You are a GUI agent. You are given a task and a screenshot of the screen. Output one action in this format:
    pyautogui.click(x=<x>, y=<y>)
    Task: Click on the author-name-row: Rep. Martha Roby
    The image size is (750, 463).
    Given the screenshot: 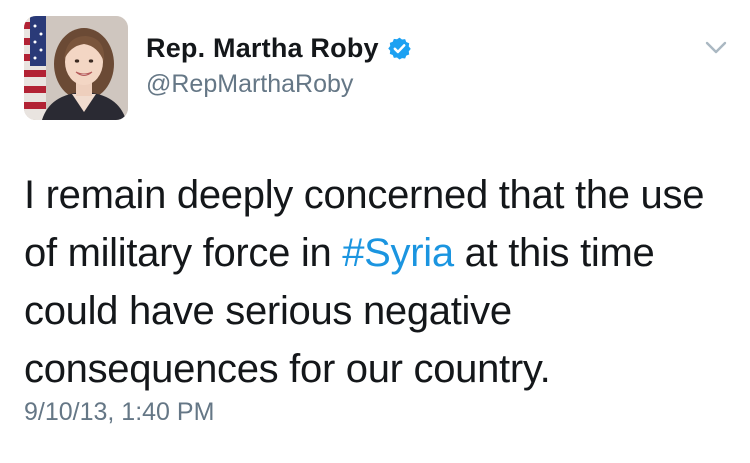 What is the action you would take?
    pyautogui.click(x=279, y=48)
    